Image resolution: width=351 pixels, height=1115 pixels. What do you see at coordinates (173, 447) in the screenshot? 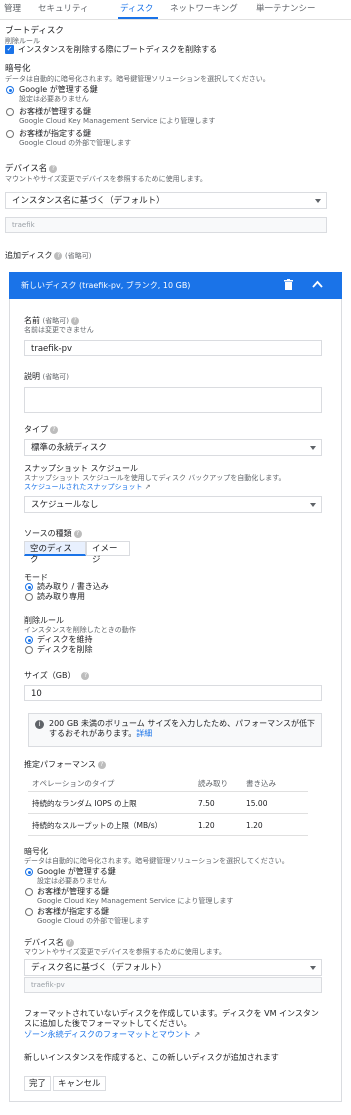
I see `disk-type-select: 標準の永続ディスク` at bounding box center [173, 447].